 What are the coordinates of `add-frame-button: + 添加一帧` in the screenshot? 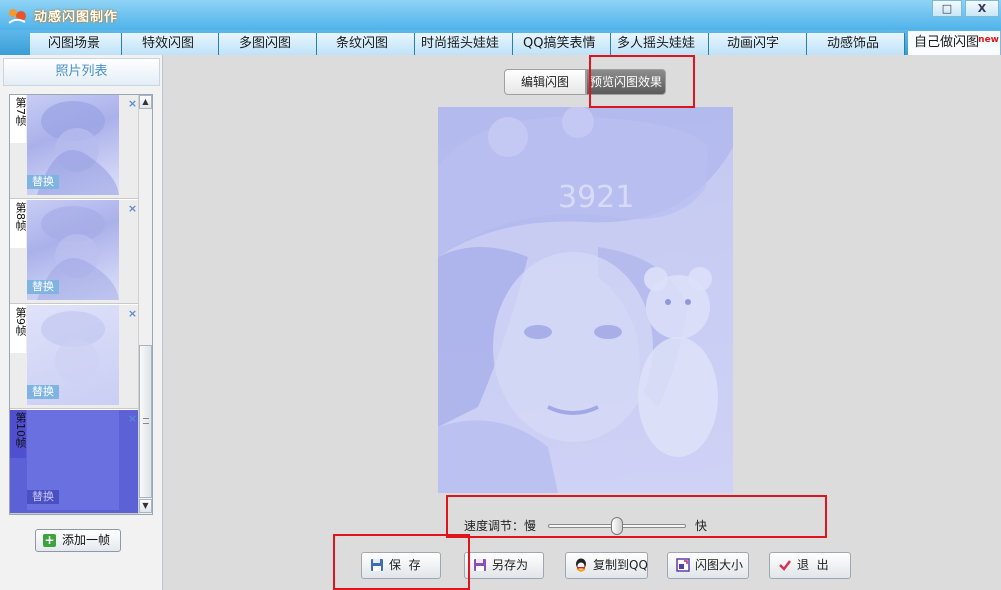 It's located at (78, 540).